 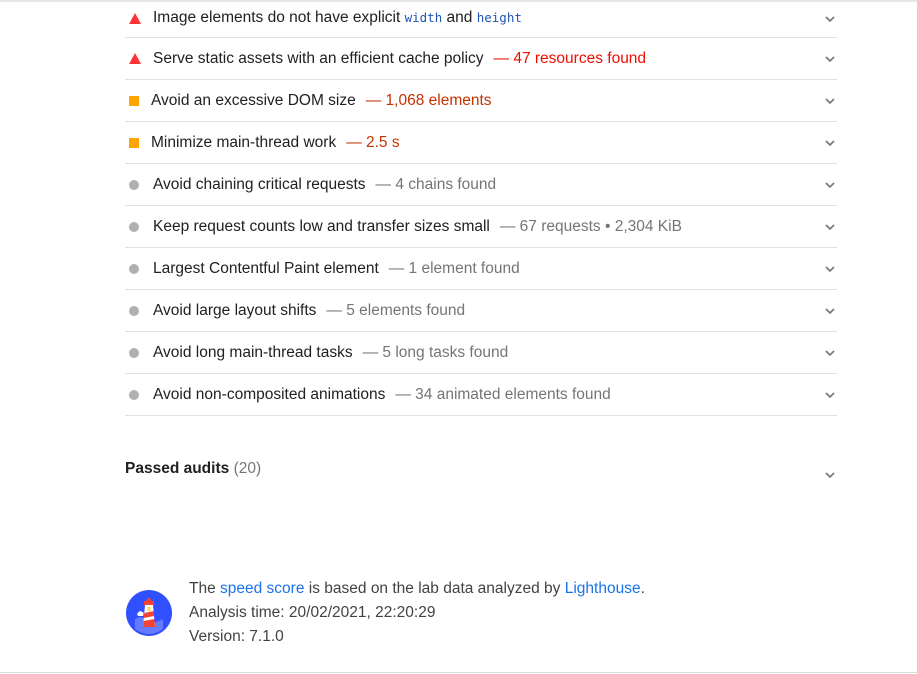 What do you see at coordinates (435, 352) in the screenshot?
I see `audit-display-value: — 5 long tasks found` at bounding box center [435, 352].